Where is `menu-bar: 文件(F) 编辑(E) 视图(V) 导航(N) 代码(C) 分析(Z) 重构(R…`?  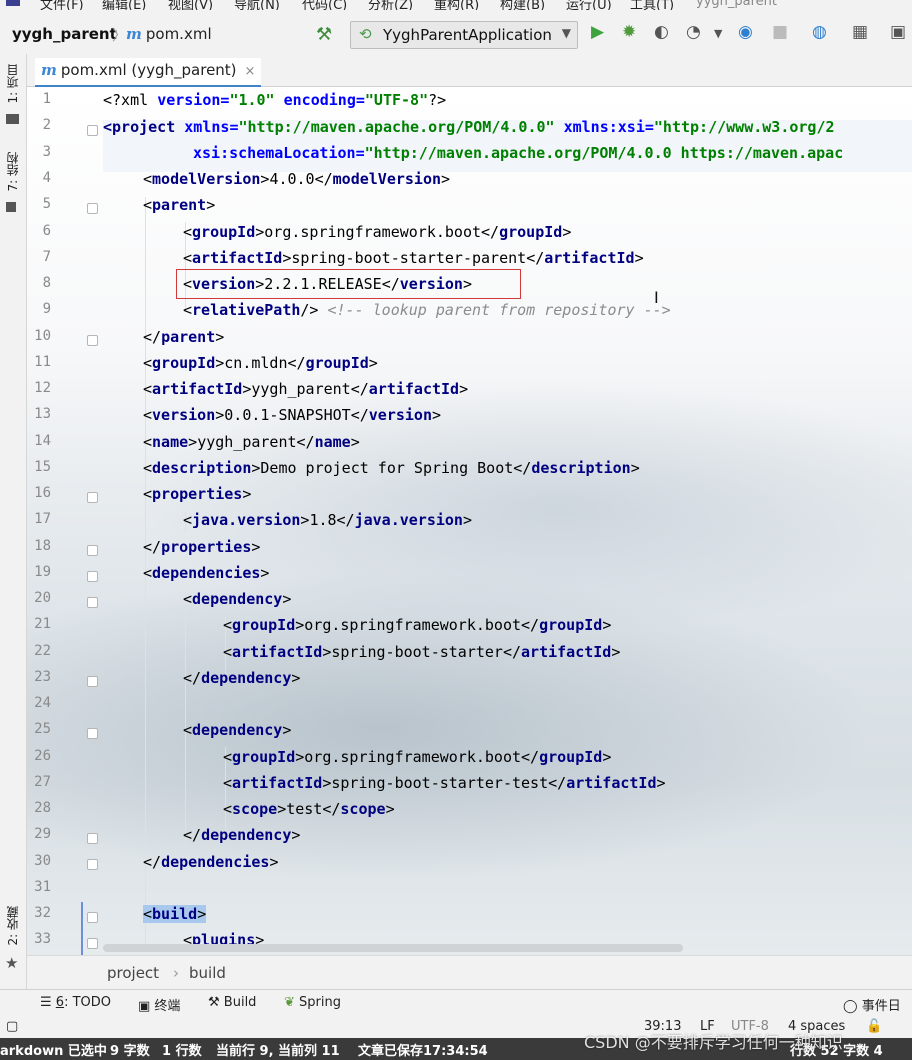
menu-bar: 文件(F) 编辑(E) 视图(V) 导航(N) 代码(C) 分析(Z) 重构(R… is located at coordinates (456, 5).